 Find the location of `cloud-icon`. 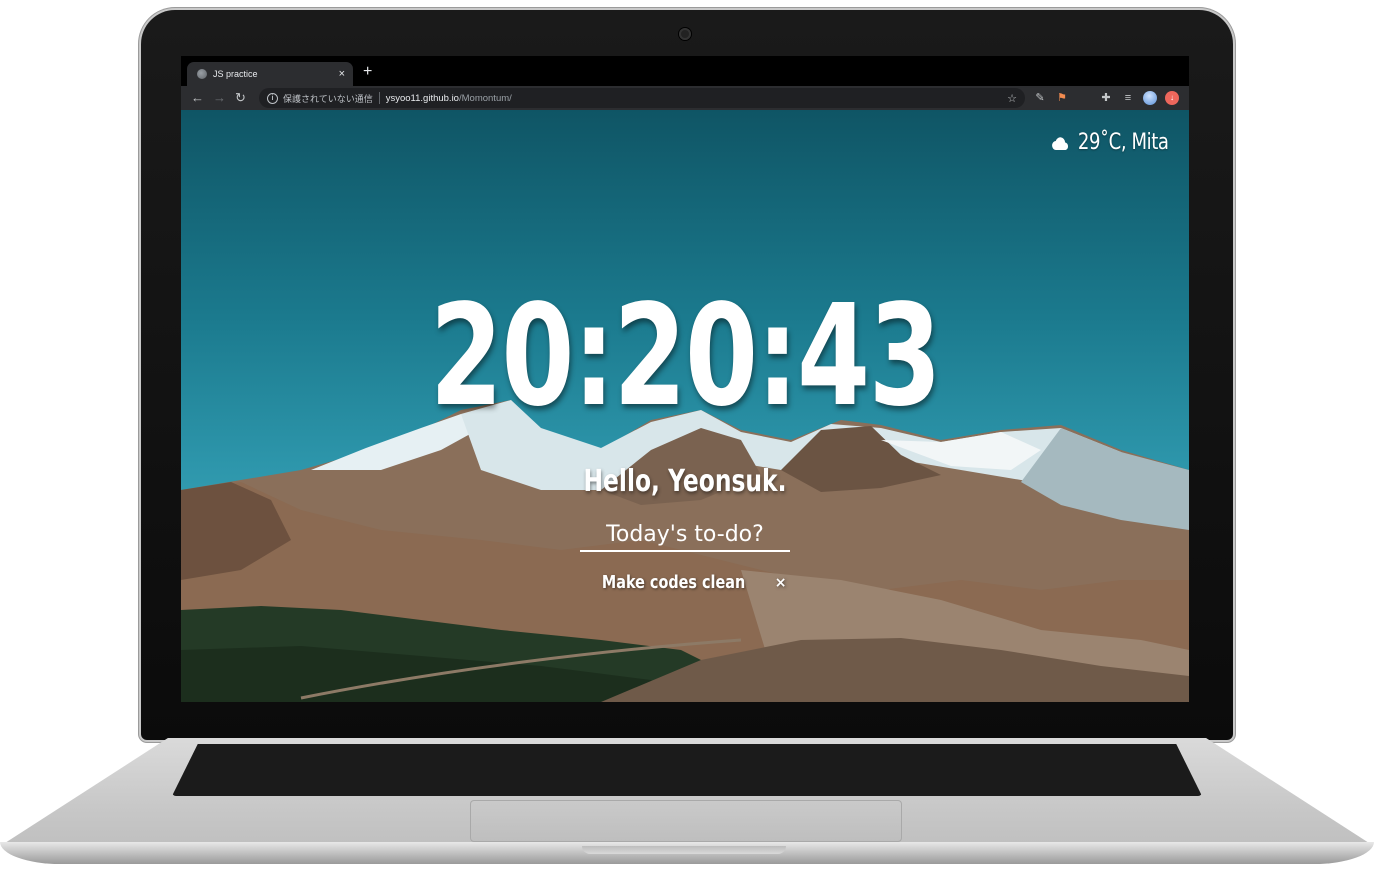

cloud-icon is located at coordinates (1060, 143).